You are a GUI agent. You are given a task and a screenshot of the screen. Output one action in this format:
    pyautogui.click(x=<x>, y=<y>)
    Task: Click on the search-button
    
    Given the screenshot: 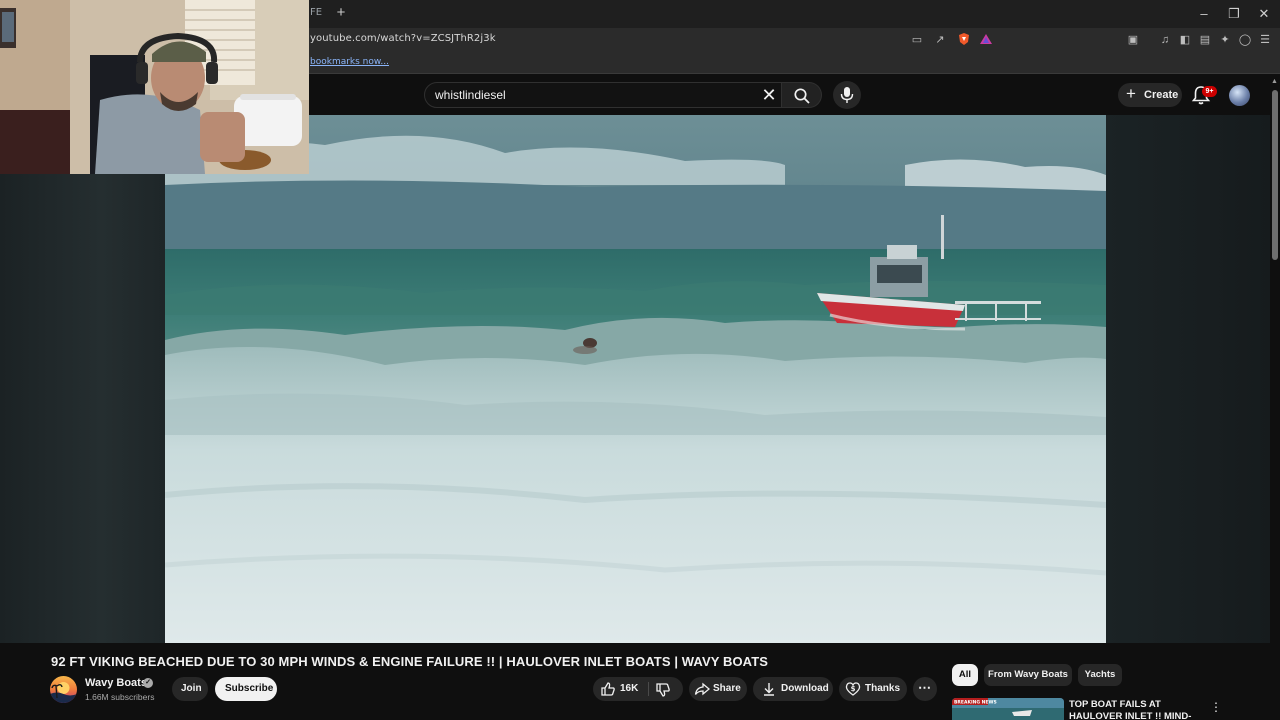 What is the action you would take?
    pyautogui.click(x=802, y=95)
    